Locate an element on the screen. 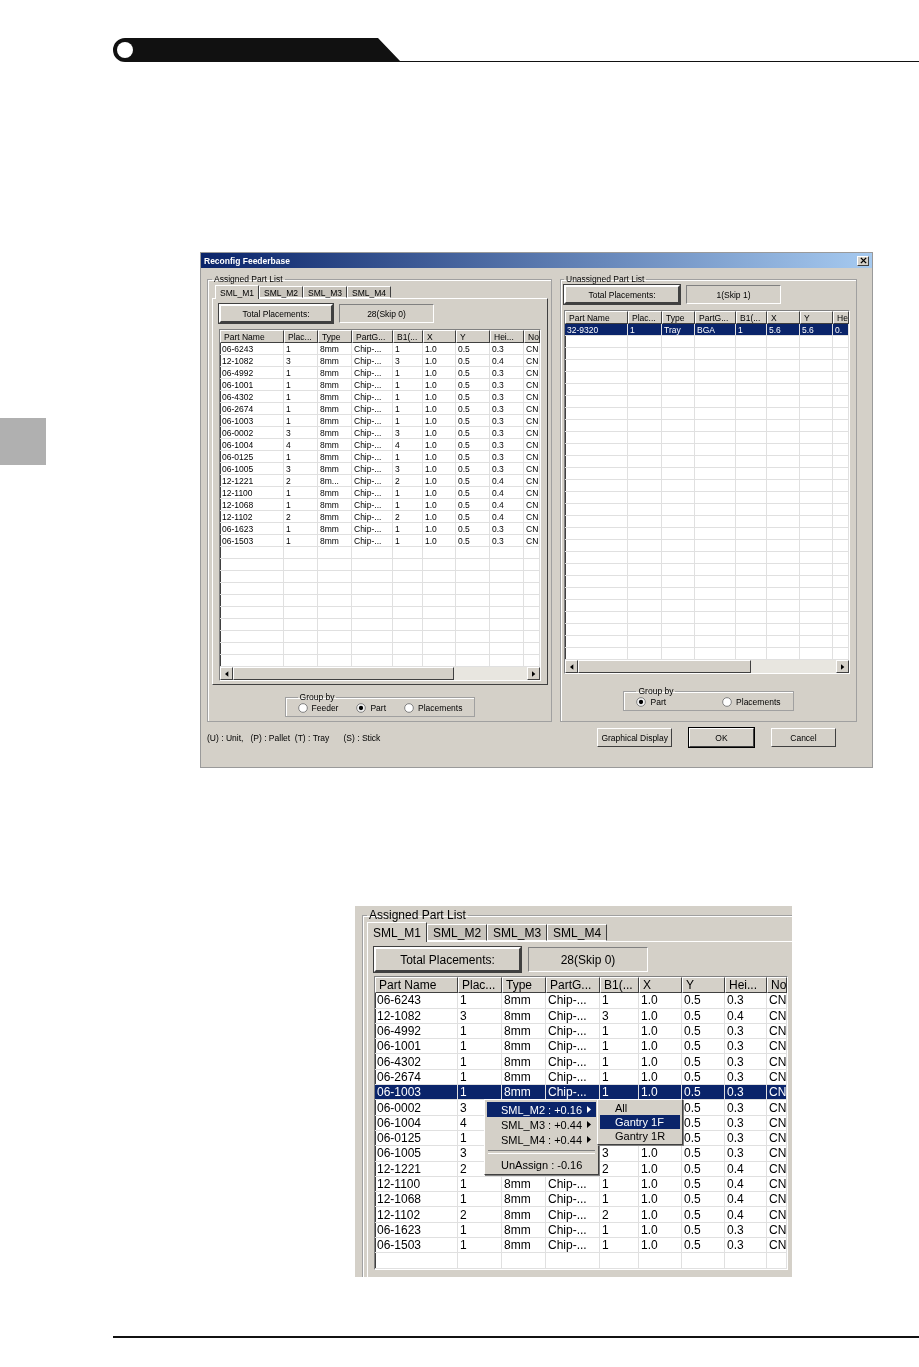  menu-item: SML_M2 : +0.16 is located at coordinates (541, 1109).